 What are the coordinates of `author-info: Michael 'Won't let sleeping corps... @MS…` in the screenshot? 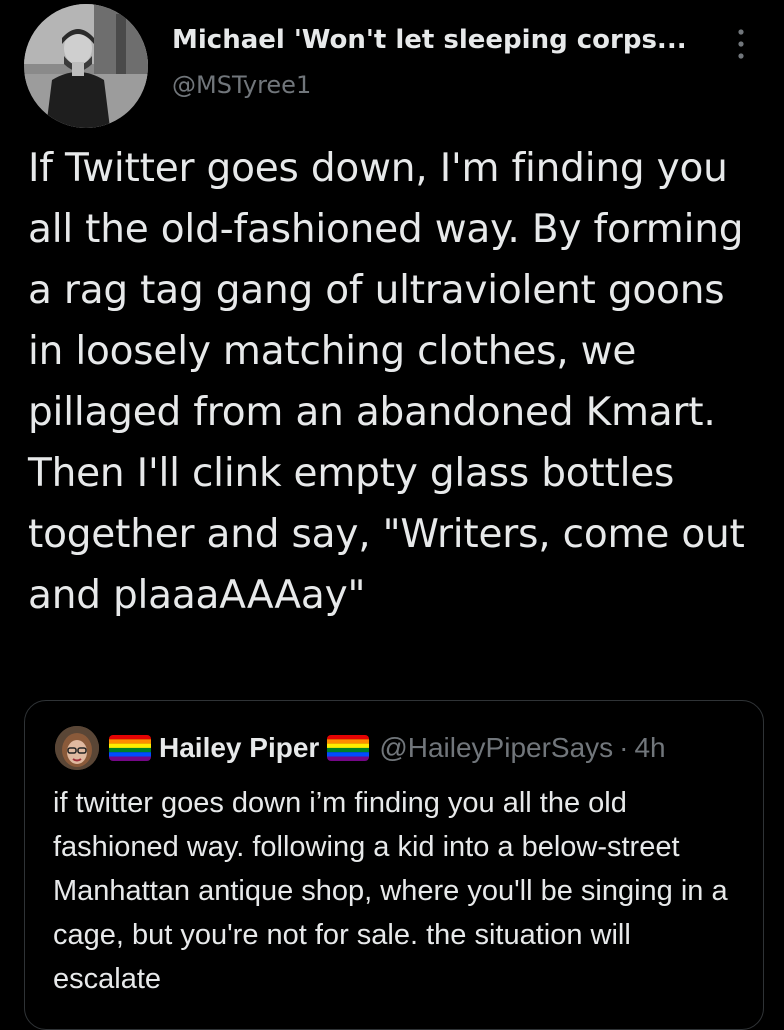 It's located at (452, 62).